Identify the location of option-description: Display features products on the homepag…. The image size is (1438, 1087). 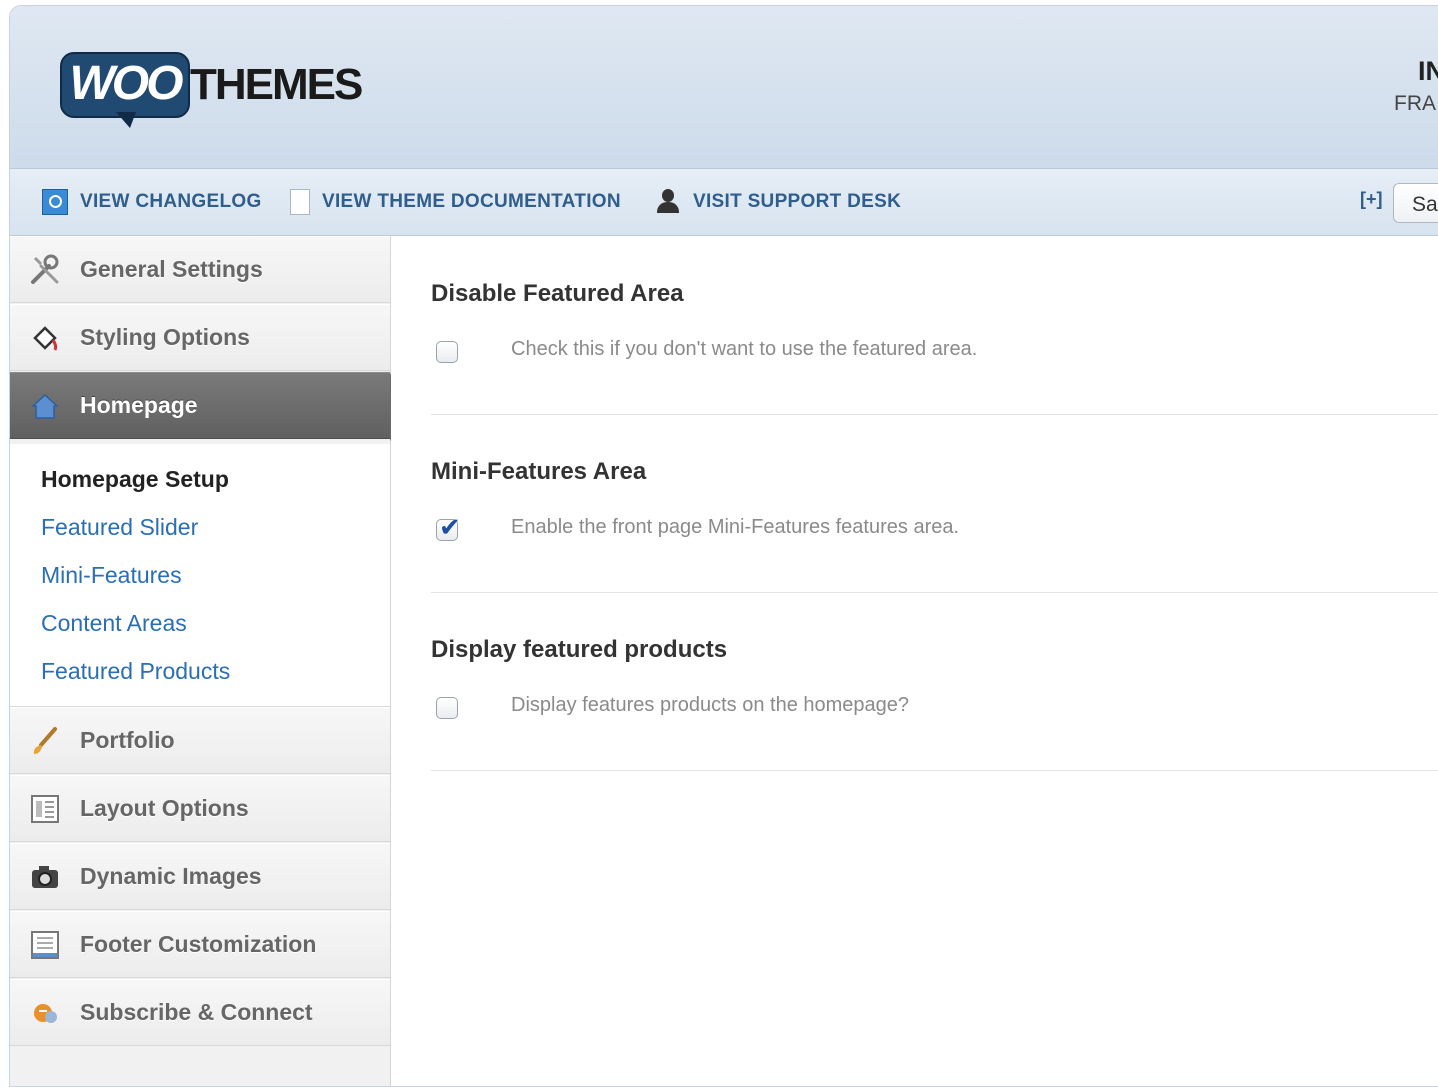
(710, 705).